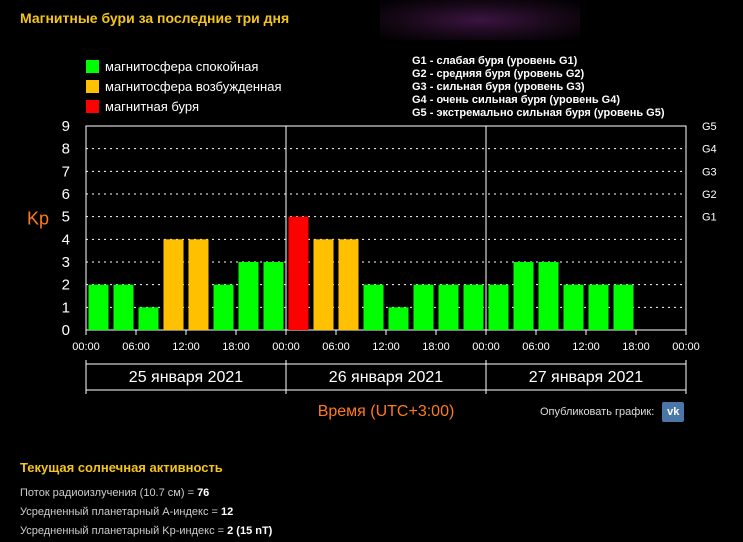 This screenshot has height=542, width=743. Describe the element at coordinates (109, 493) in the screenshot. I see `radio-flux-label: Поток радиоизлучения (10.7 см) =` at that location.